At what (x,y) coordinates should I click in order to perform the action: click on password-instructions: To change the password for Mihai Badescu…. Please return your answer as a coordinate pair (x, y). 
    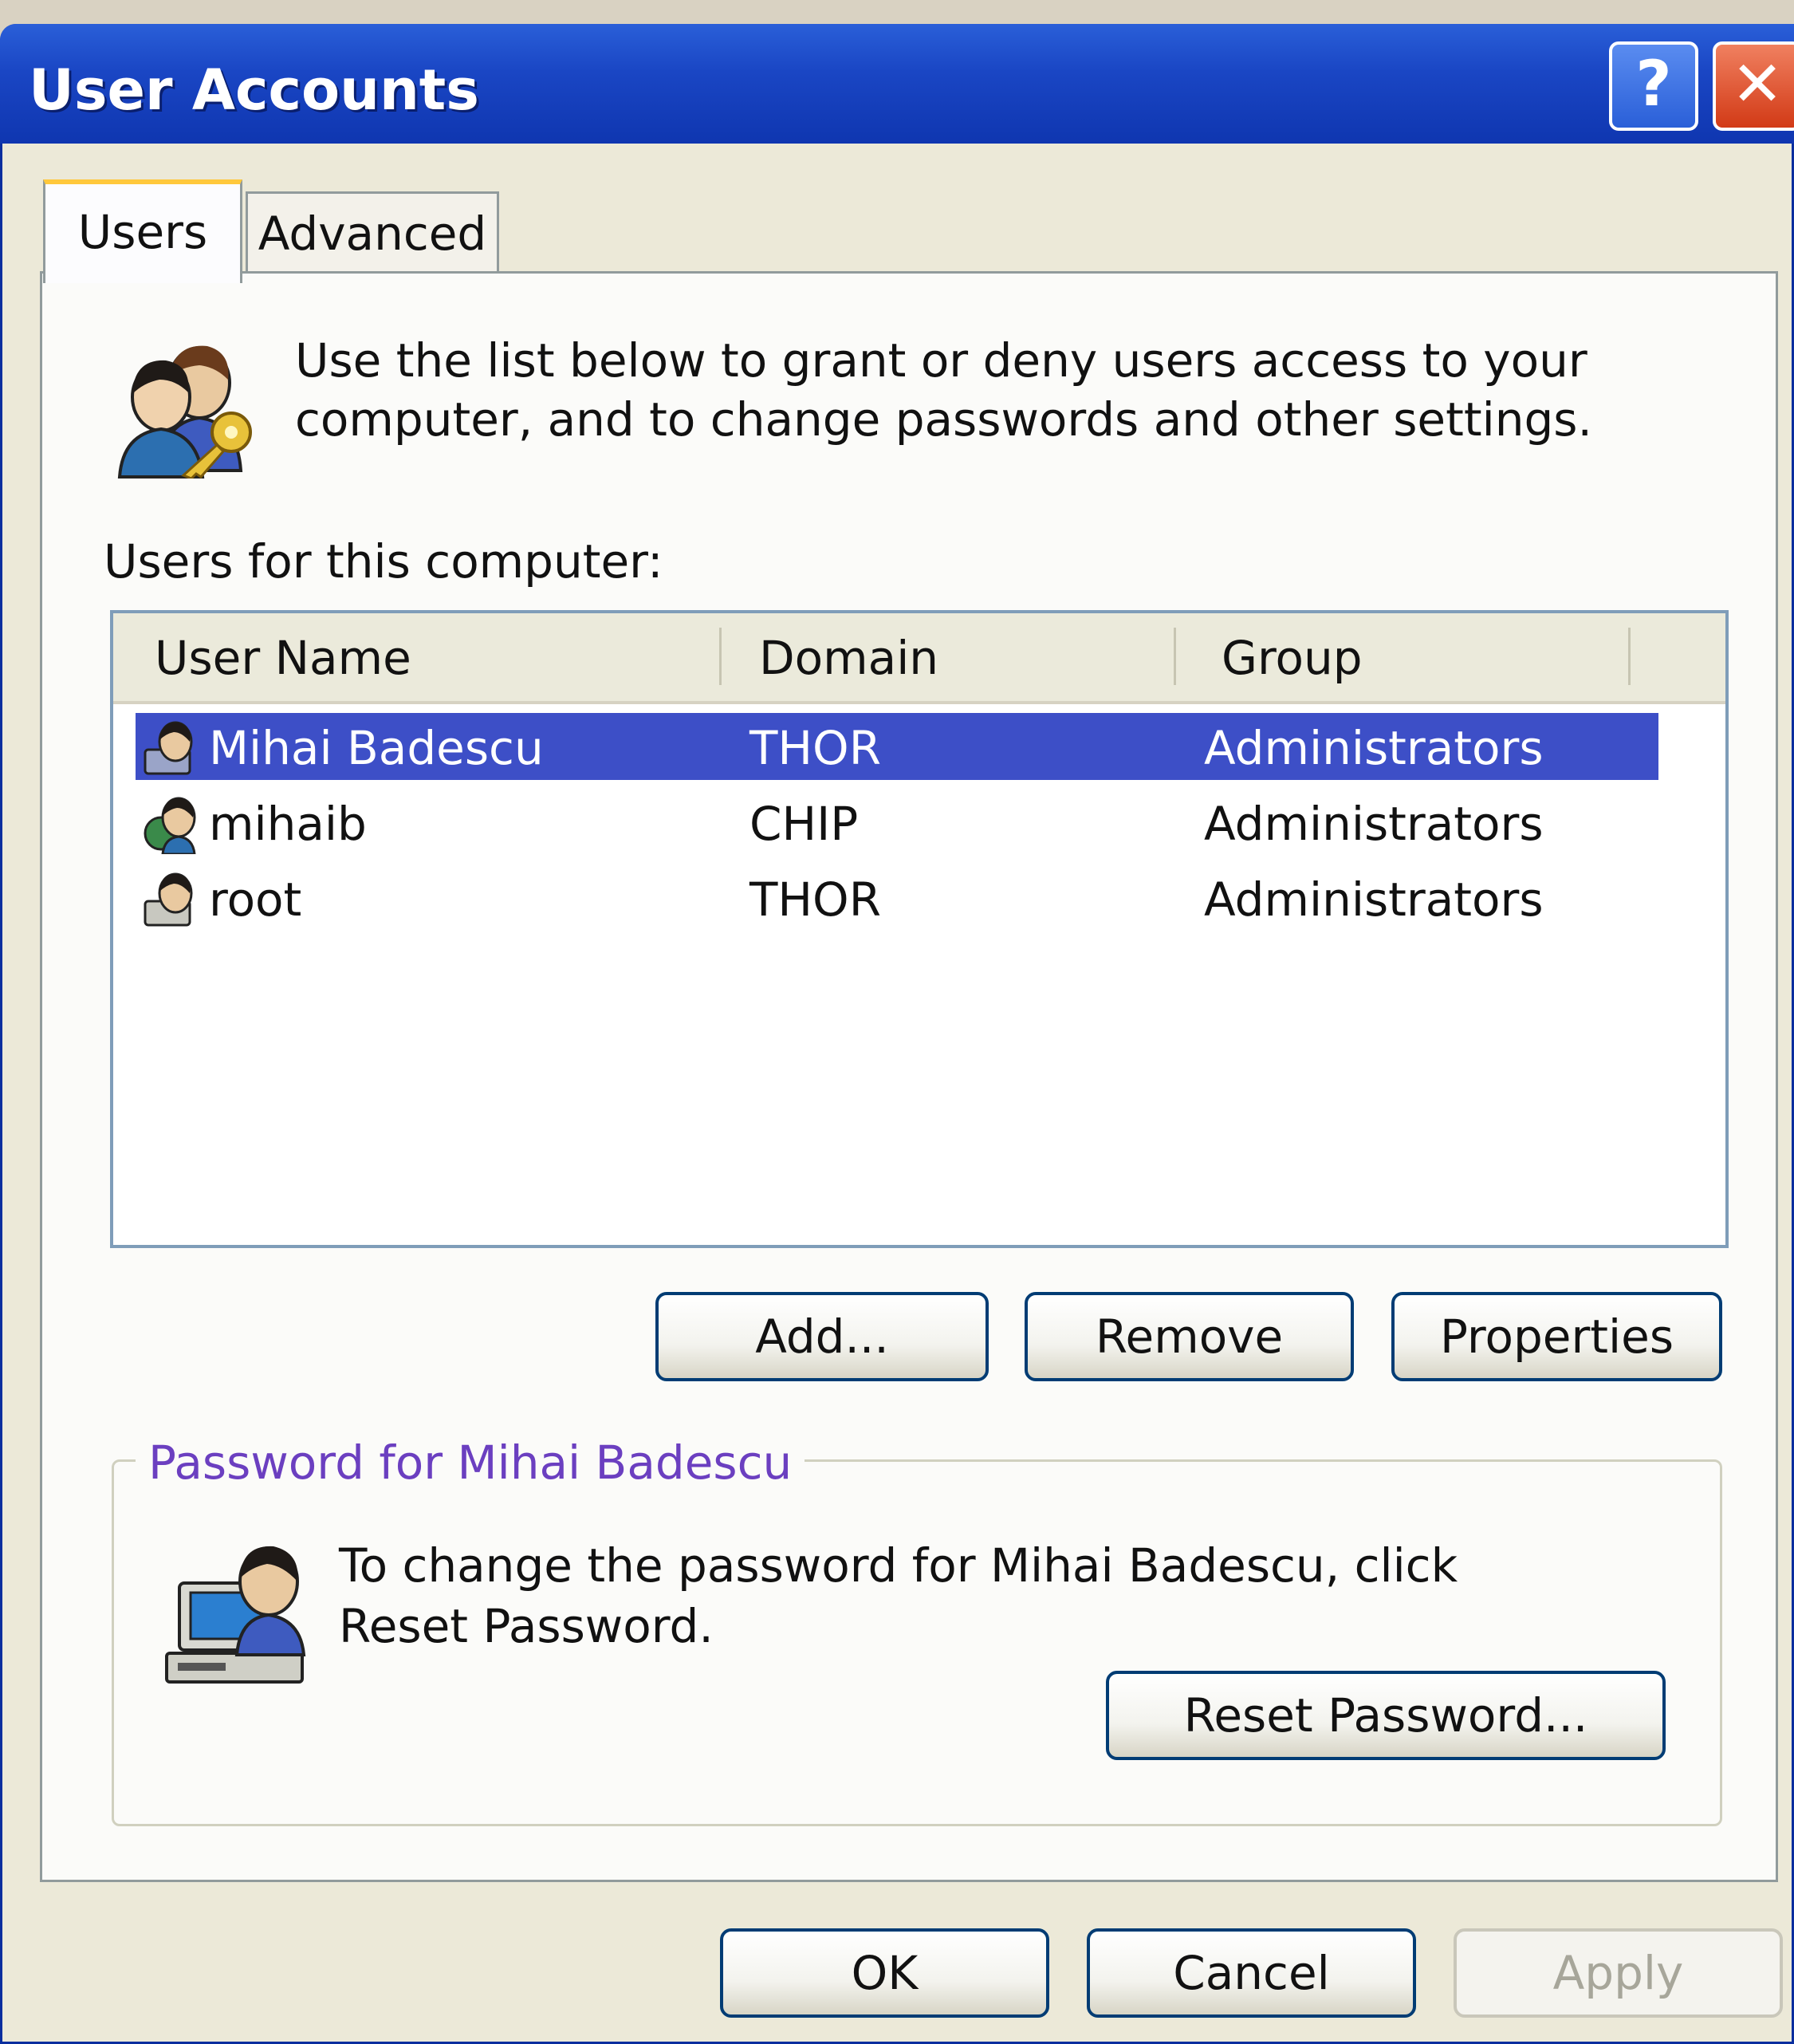
    Looking at the image, I should click on (898, 1596).